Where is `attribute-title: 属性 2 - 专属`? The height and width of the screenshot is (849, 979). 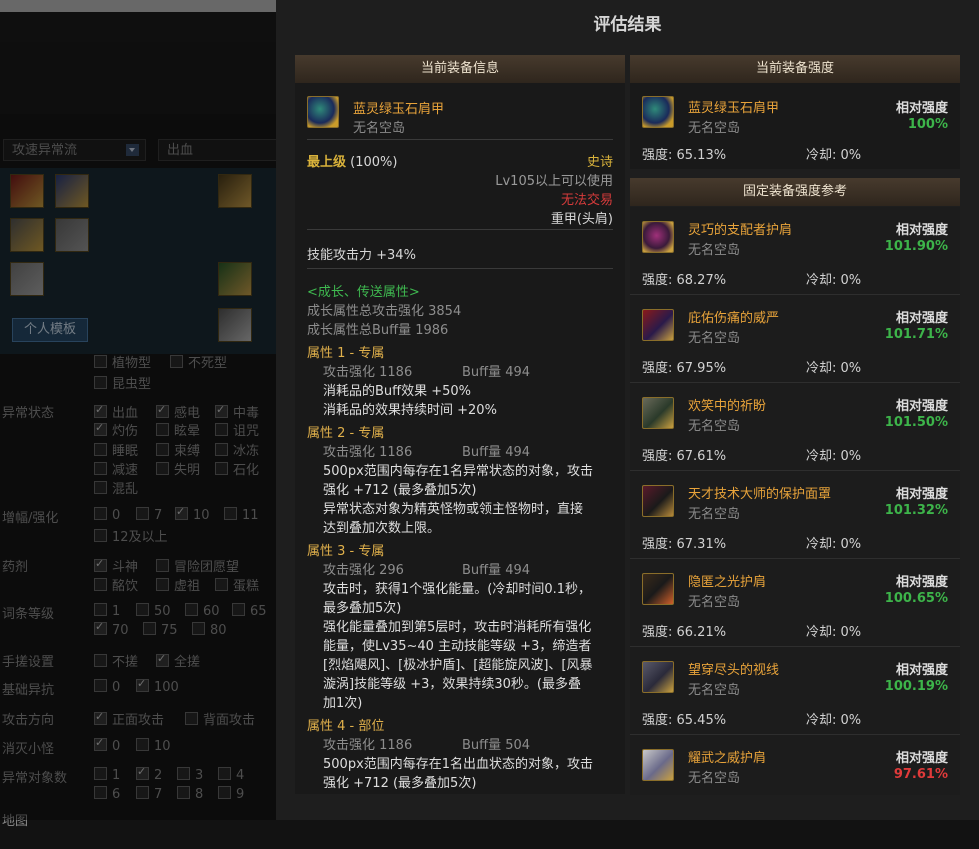 attribute-title: 属性 2 - 专属 is located at coordinates (346, 433).